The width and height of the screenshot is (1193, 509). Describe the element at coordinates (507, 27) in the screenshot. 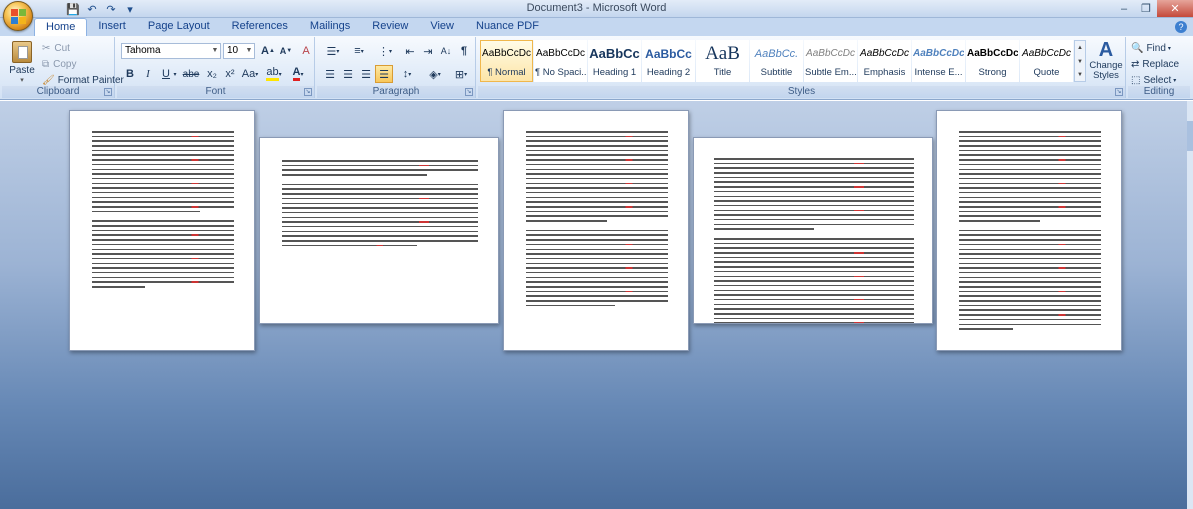

I see `tab-nuance-pdf: Nuance PDF` at that location.